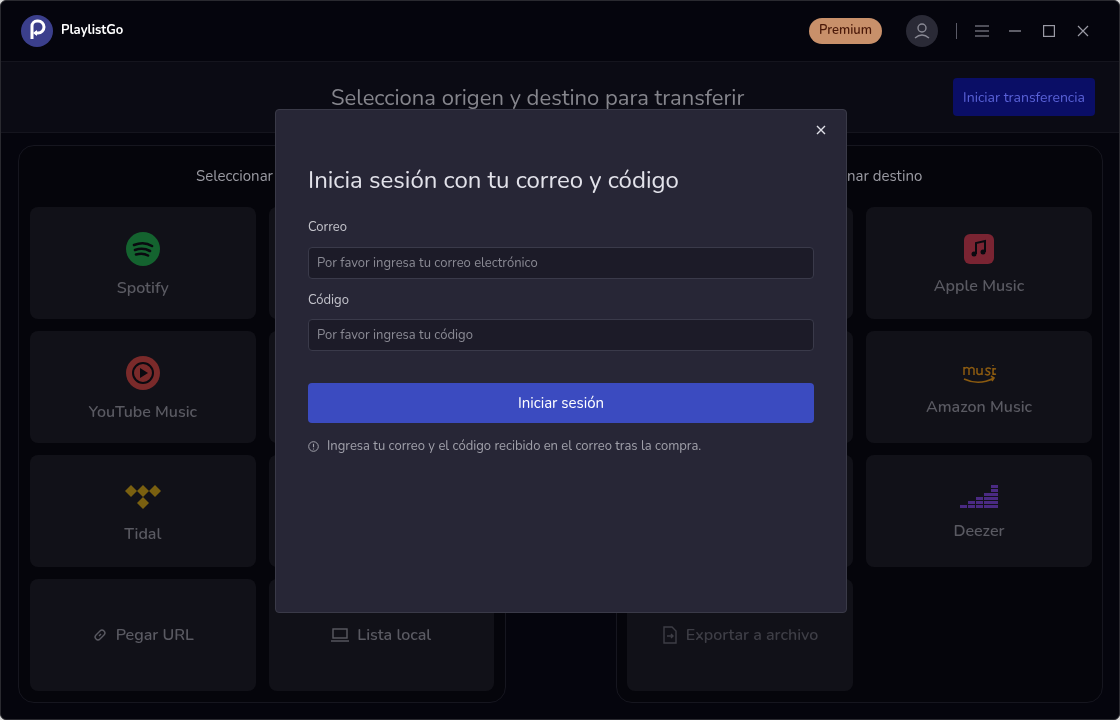 The height and width of the screenshot is (720, 1120). Describe the element at coordinates (234, 176) in the screenshot. I see `panel-heading: Seleccionar` at that location.